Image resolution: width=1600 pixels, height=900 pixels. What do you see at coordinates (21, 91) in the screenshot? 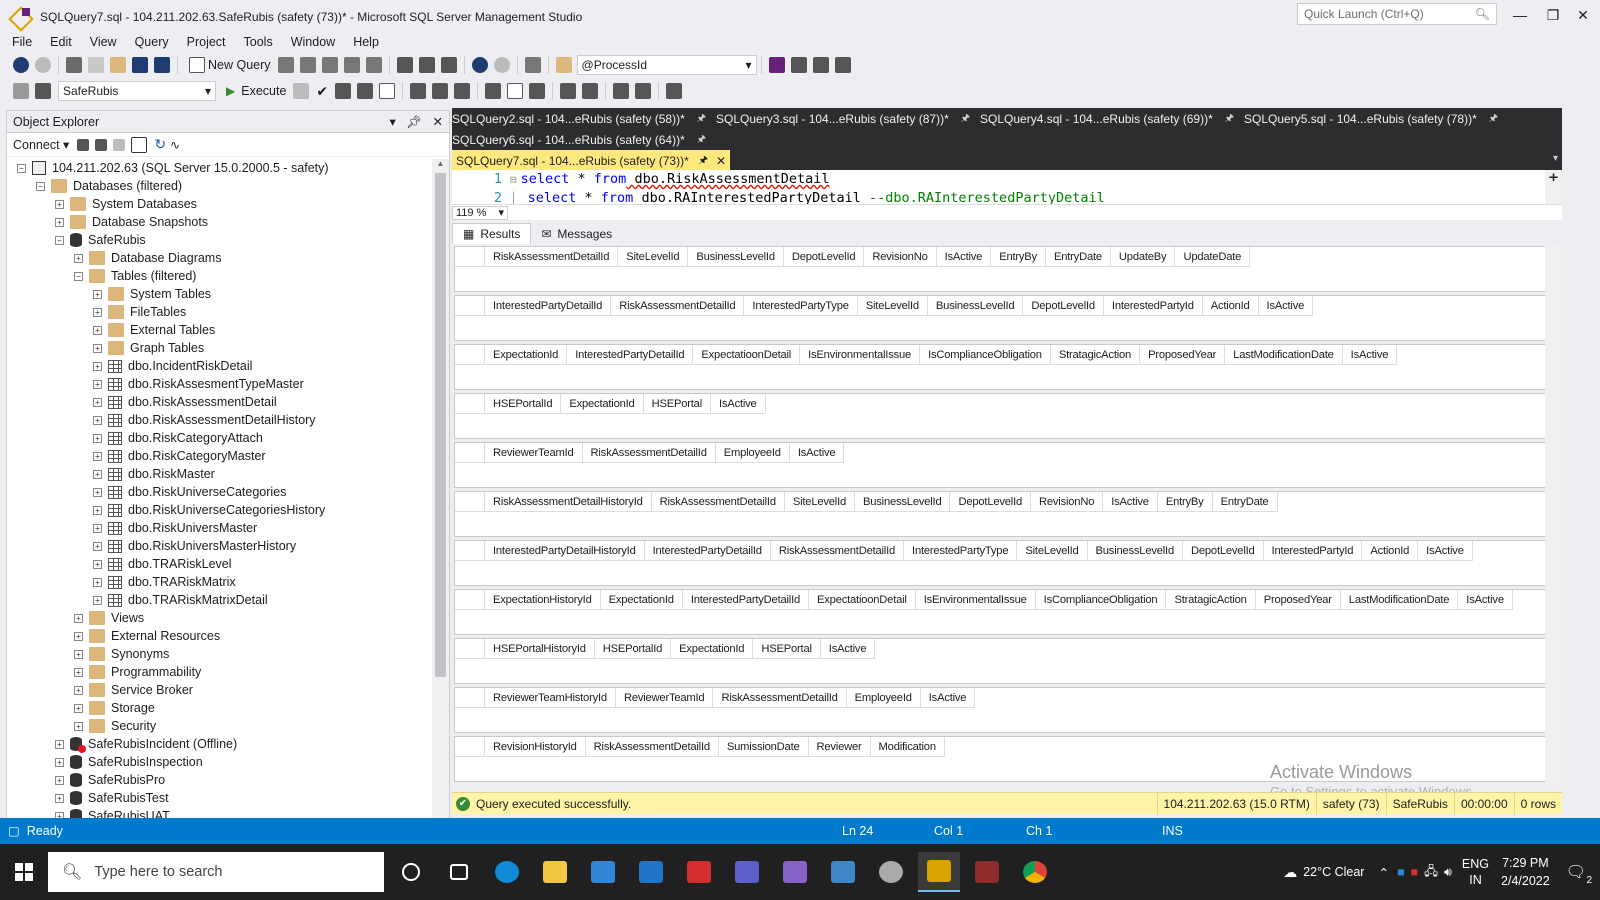
I see `connect-icon` at bounding box center [21, 91].